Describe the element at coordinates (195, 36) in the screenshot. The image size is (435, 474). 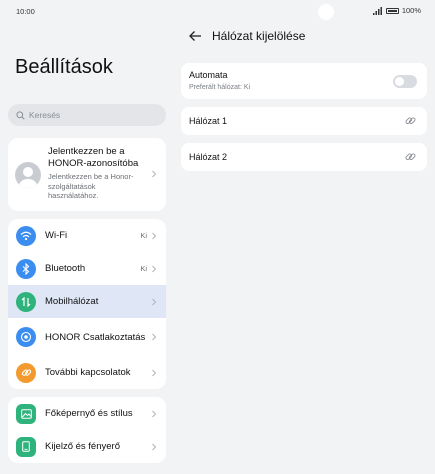
I see `back-arrow-icon` at that location.